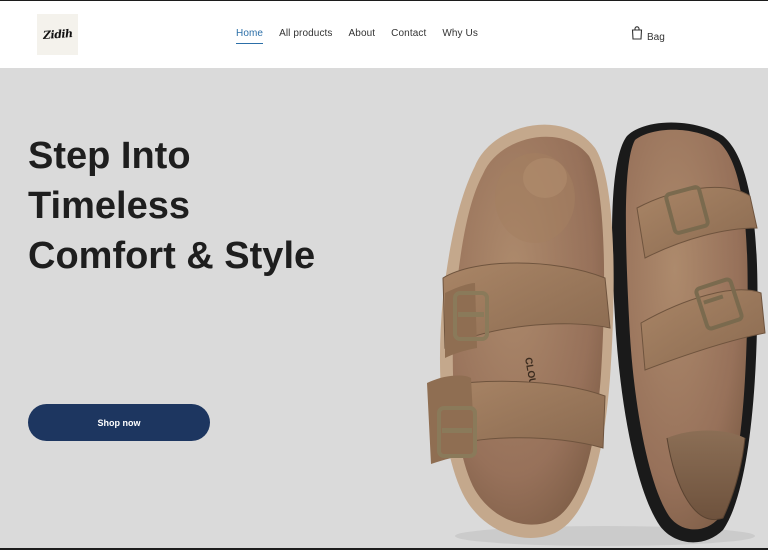  What do you see at coordinates (408, 36) in the screenshot?
I see `nav-link-contact: Contact` at bounding box center [408, 36].